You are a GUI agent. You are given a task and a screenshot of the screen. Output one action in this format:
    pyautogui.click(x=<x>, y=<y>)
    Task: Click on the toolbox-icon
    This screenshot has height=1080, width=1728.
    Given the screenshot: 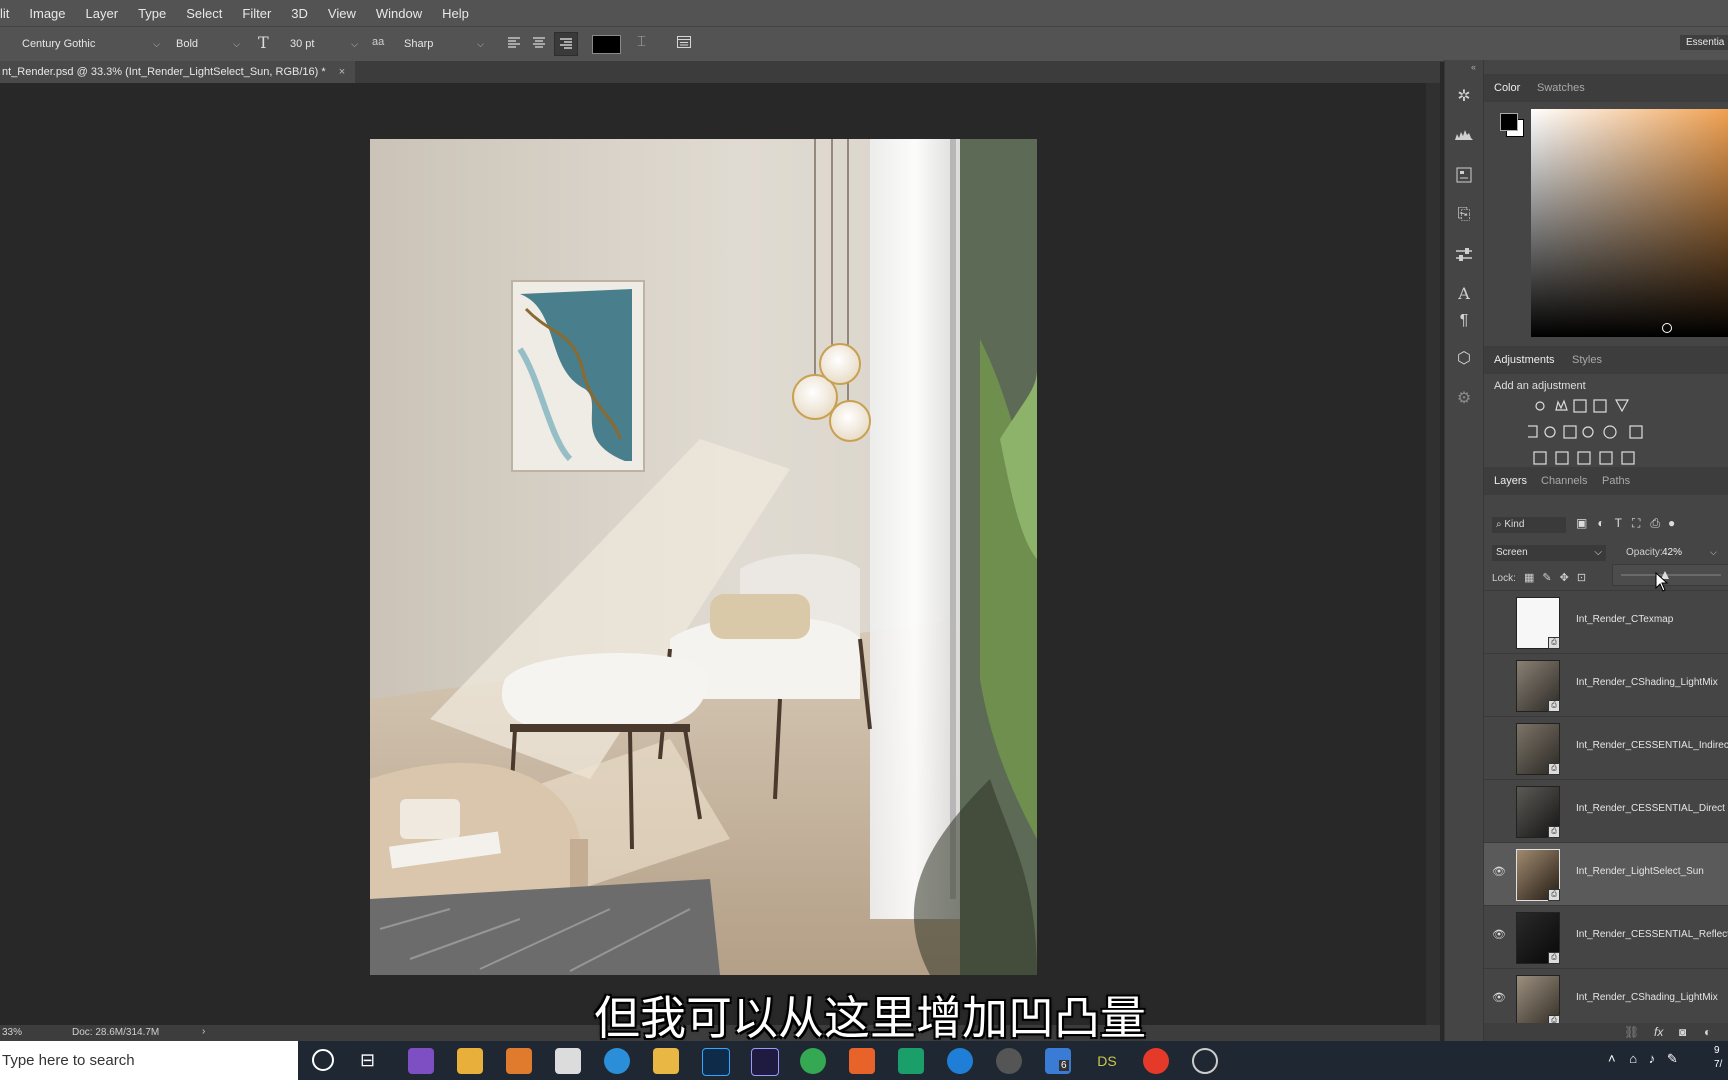 What is the action you would take?
    pyautogui.click(x=568, y=1061)
    